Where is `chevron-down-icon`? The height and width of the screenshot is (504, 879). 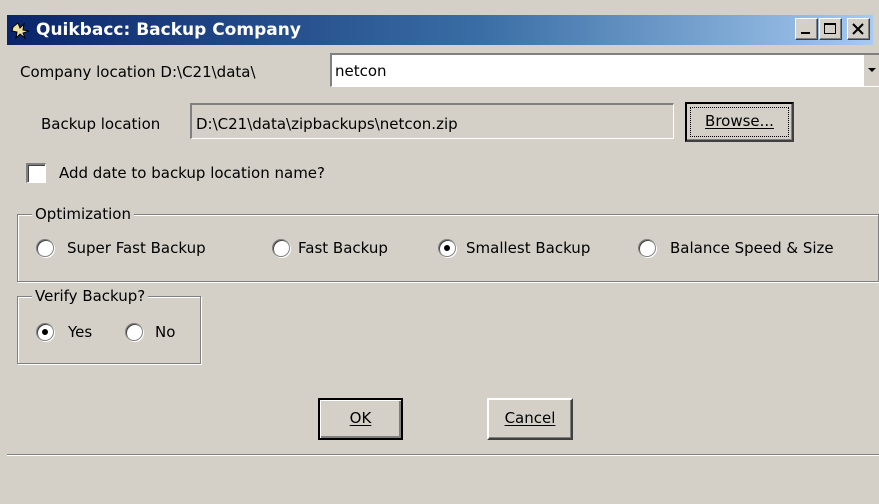 chevron-down-icon is located at coordinates (872, 70).